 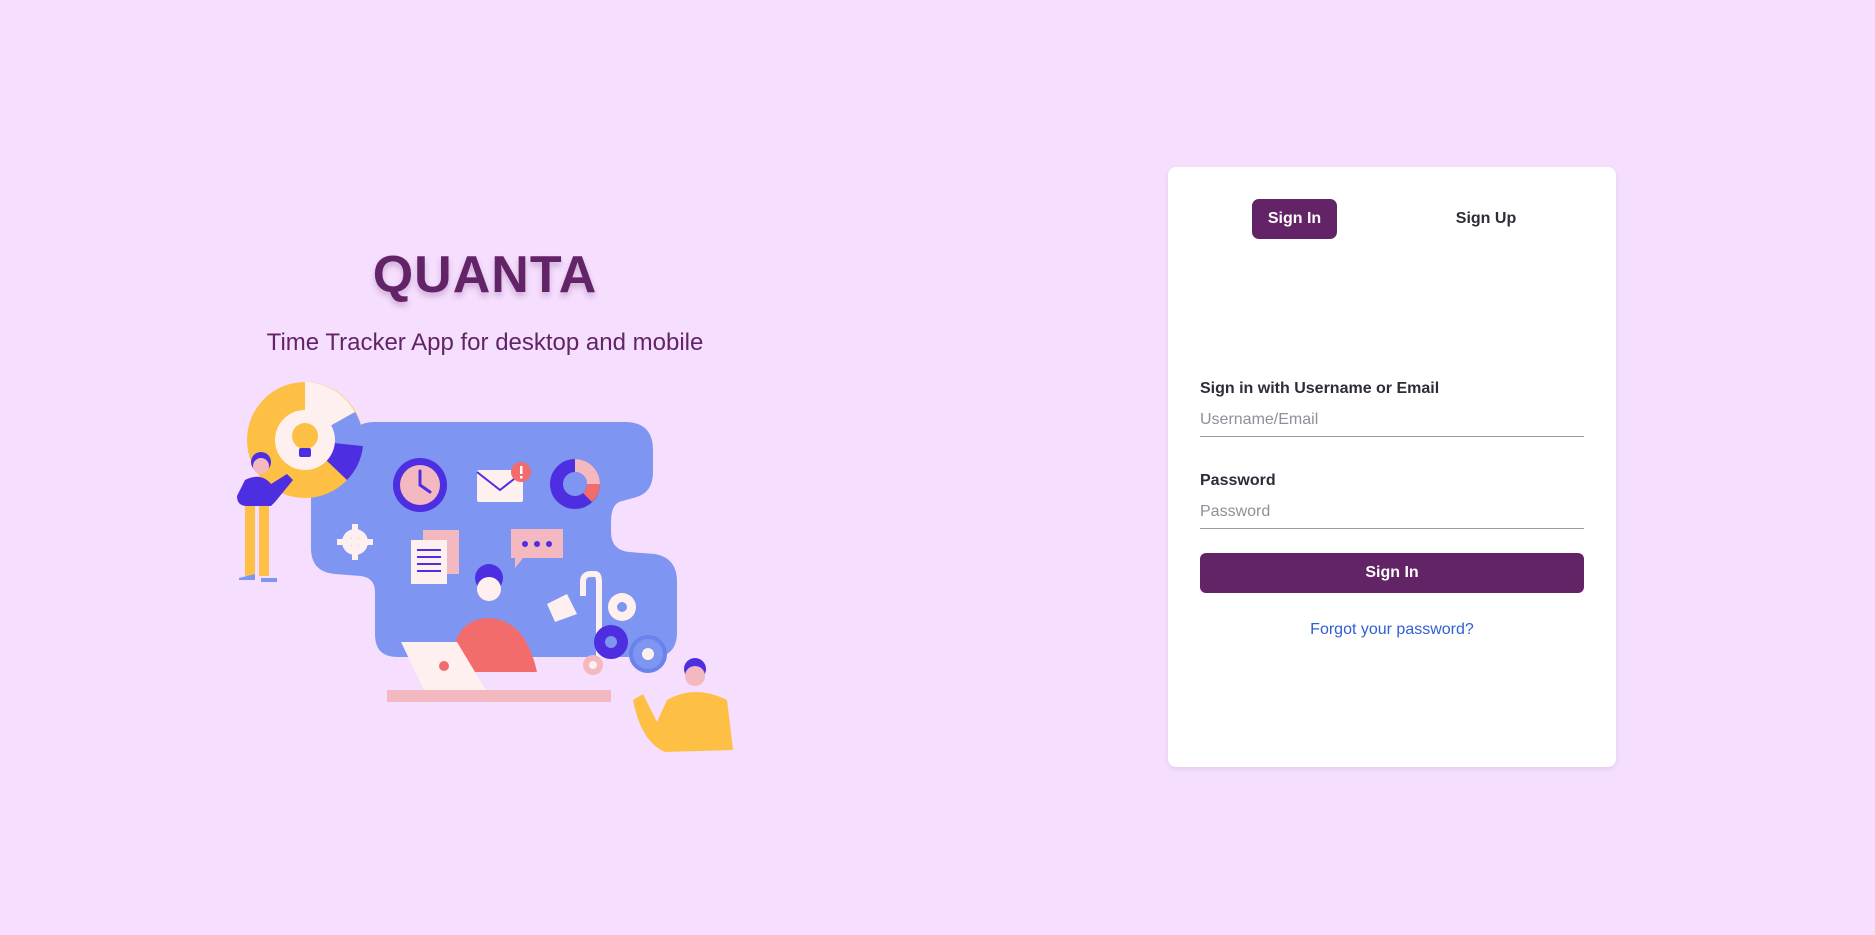 What do you see at coordinates (305, 436) in the screenshot?
I see `lightbulb-icon` at bounding box center [305, 436].